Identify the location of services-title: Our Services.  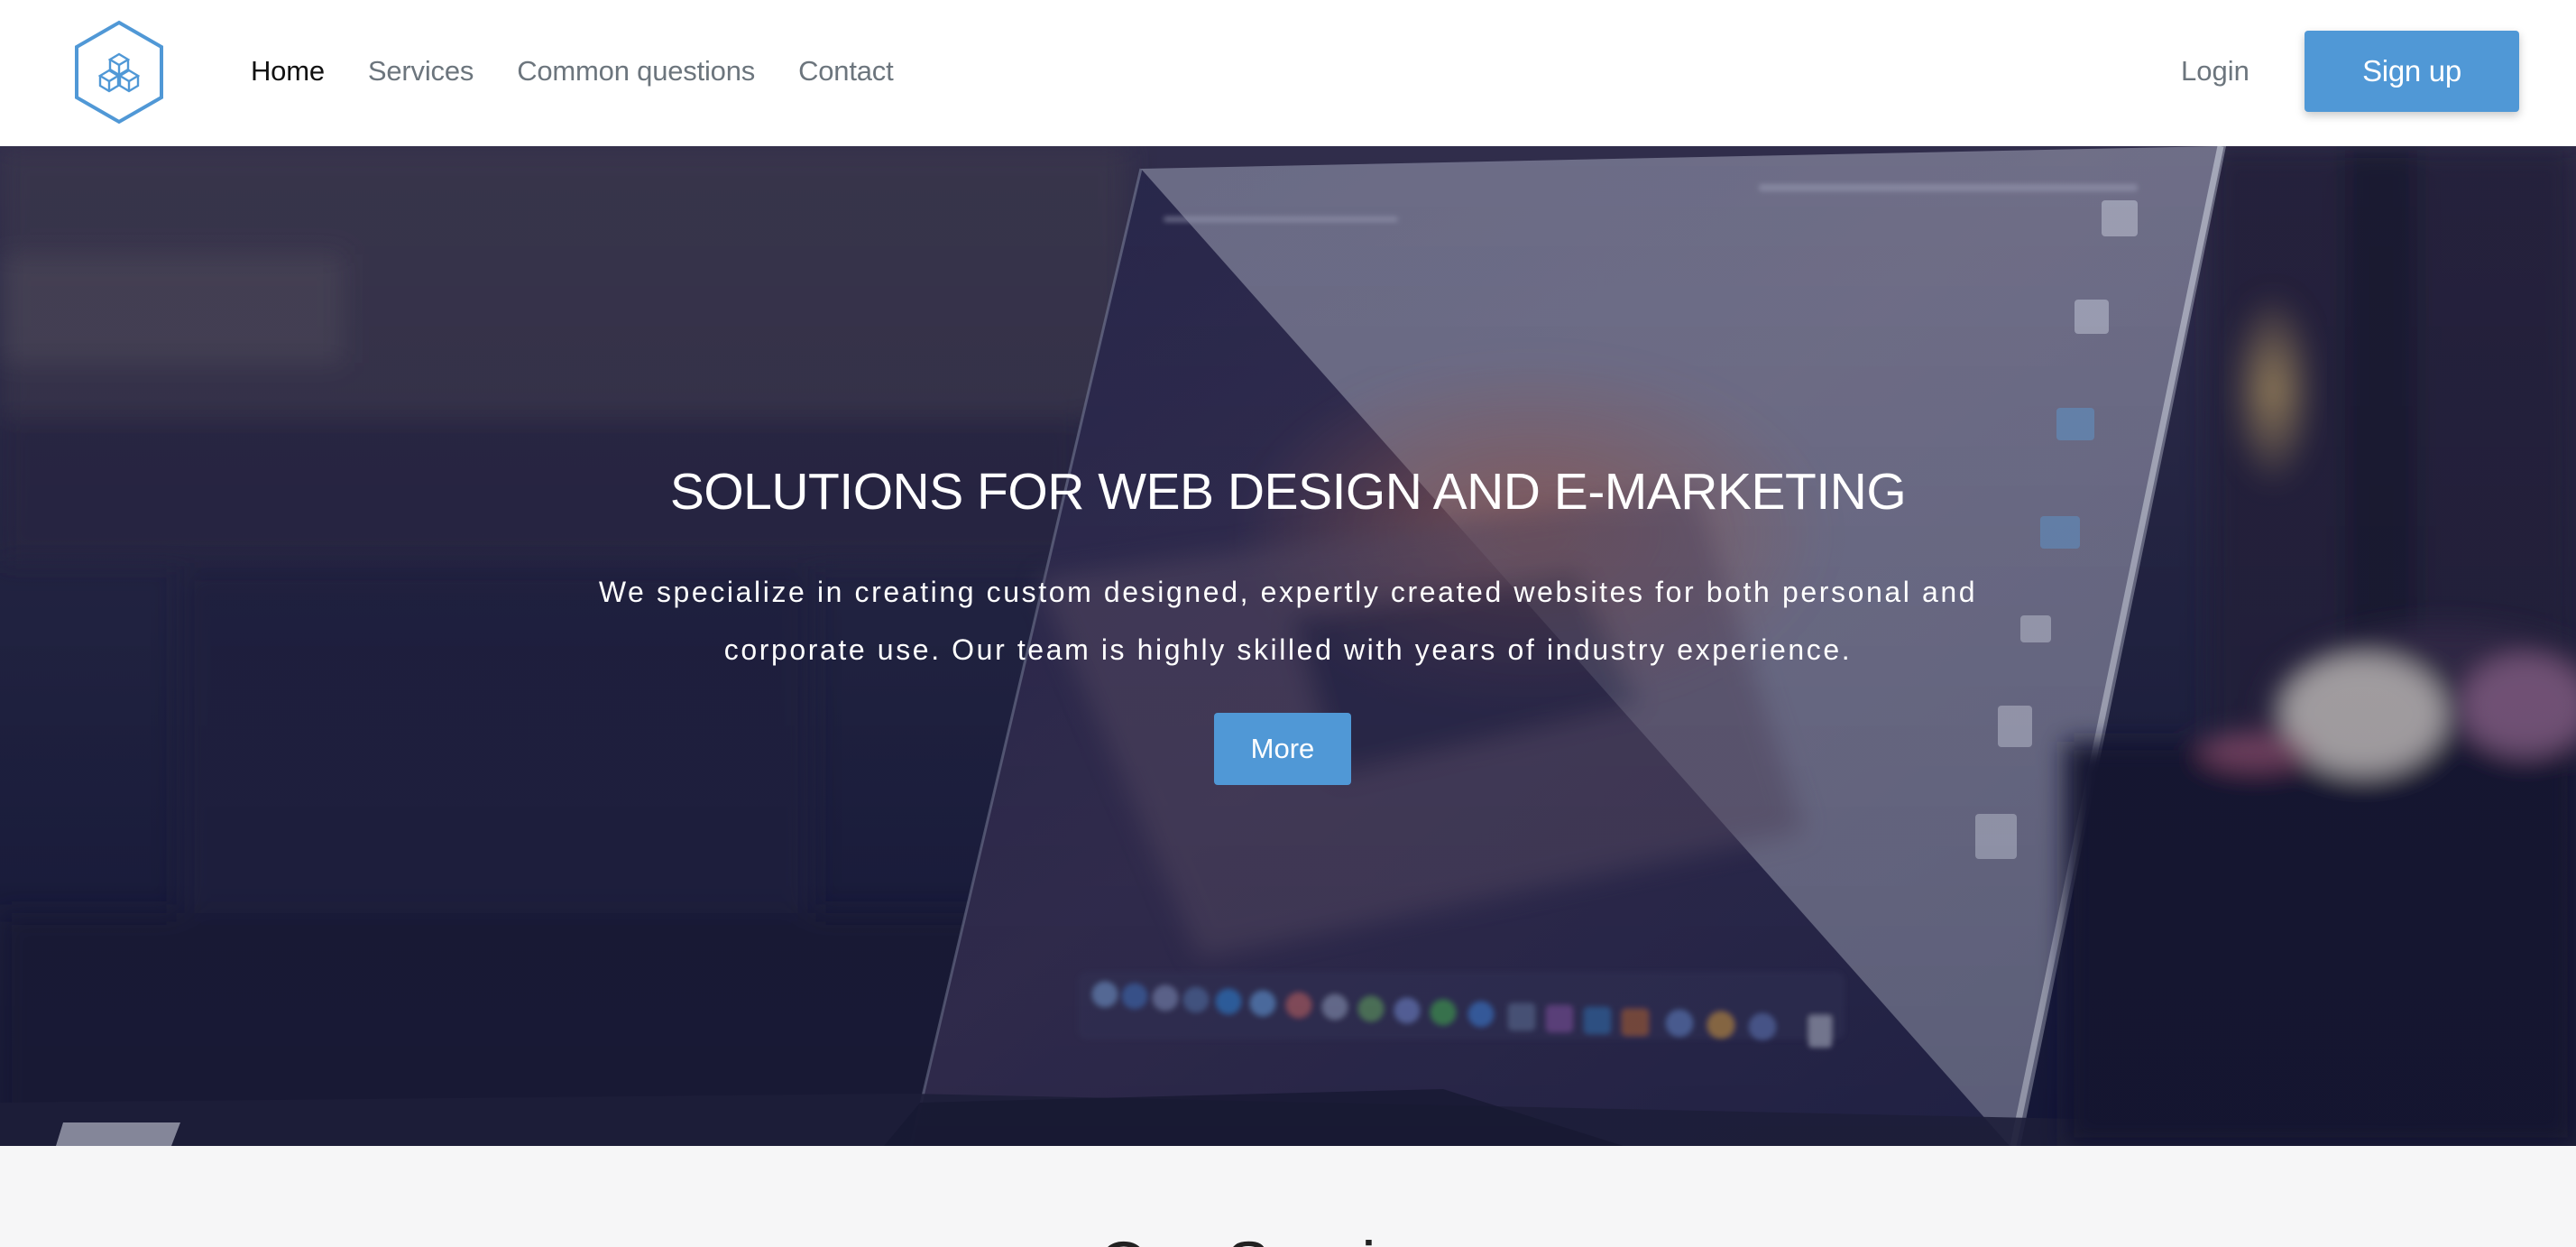
(1288, 1237).